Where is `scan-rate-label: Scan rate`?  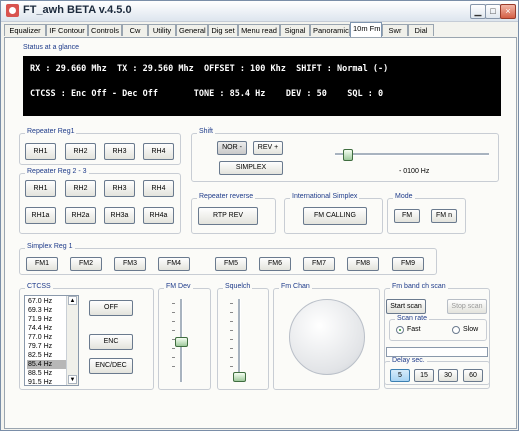
scan-rate-label: Scan rate is located at coordinates (412, 318).